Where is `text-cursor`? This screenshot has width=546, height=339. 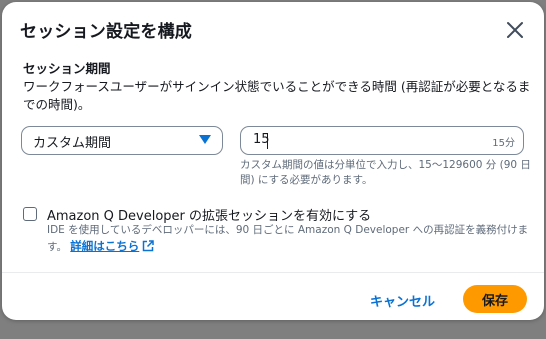 text-cursor is located at coordinates (267, 141).